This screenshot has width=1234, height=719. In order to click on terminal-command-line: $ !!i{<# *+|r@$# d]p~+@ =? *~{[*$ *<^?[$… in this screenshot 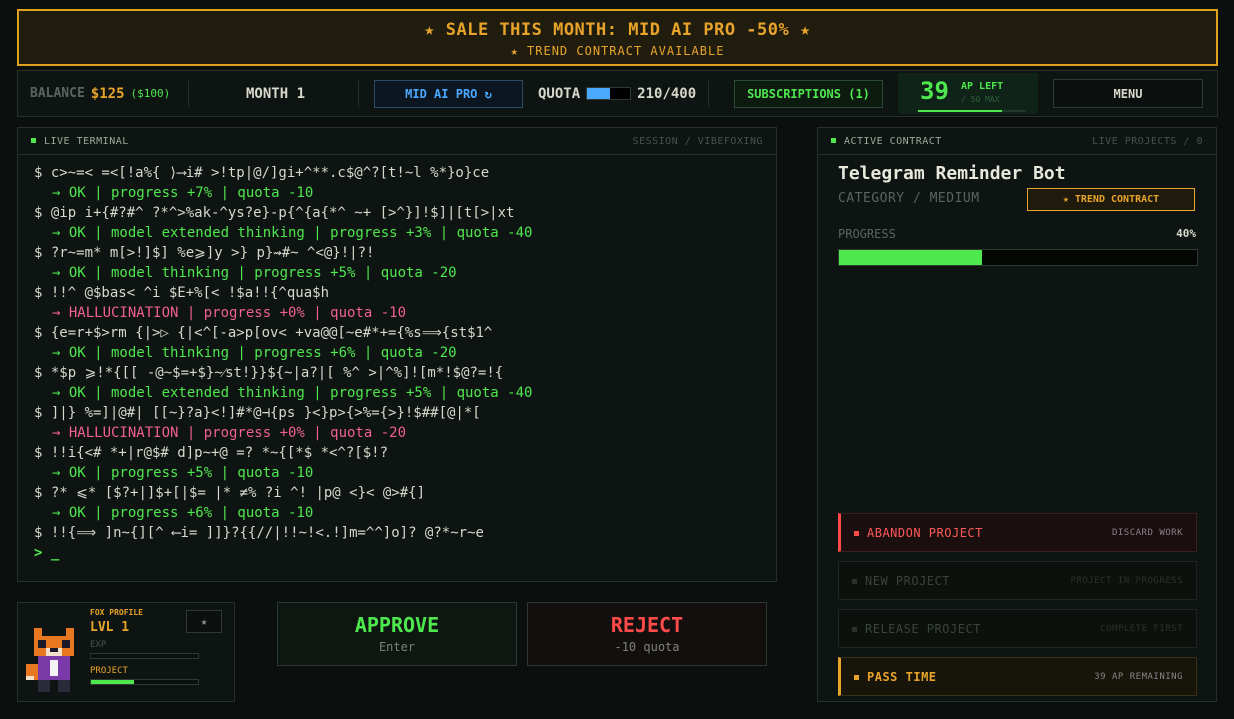, I will do `click(211, 453)`.